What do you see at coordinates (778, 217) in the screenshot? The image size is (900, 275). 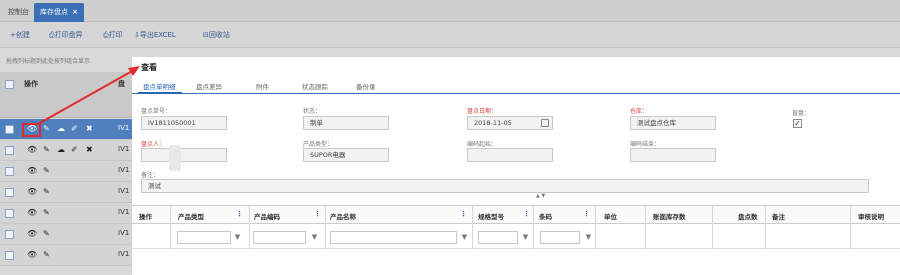 I see `th-remark: 备注` at bounding box center [778, 217].